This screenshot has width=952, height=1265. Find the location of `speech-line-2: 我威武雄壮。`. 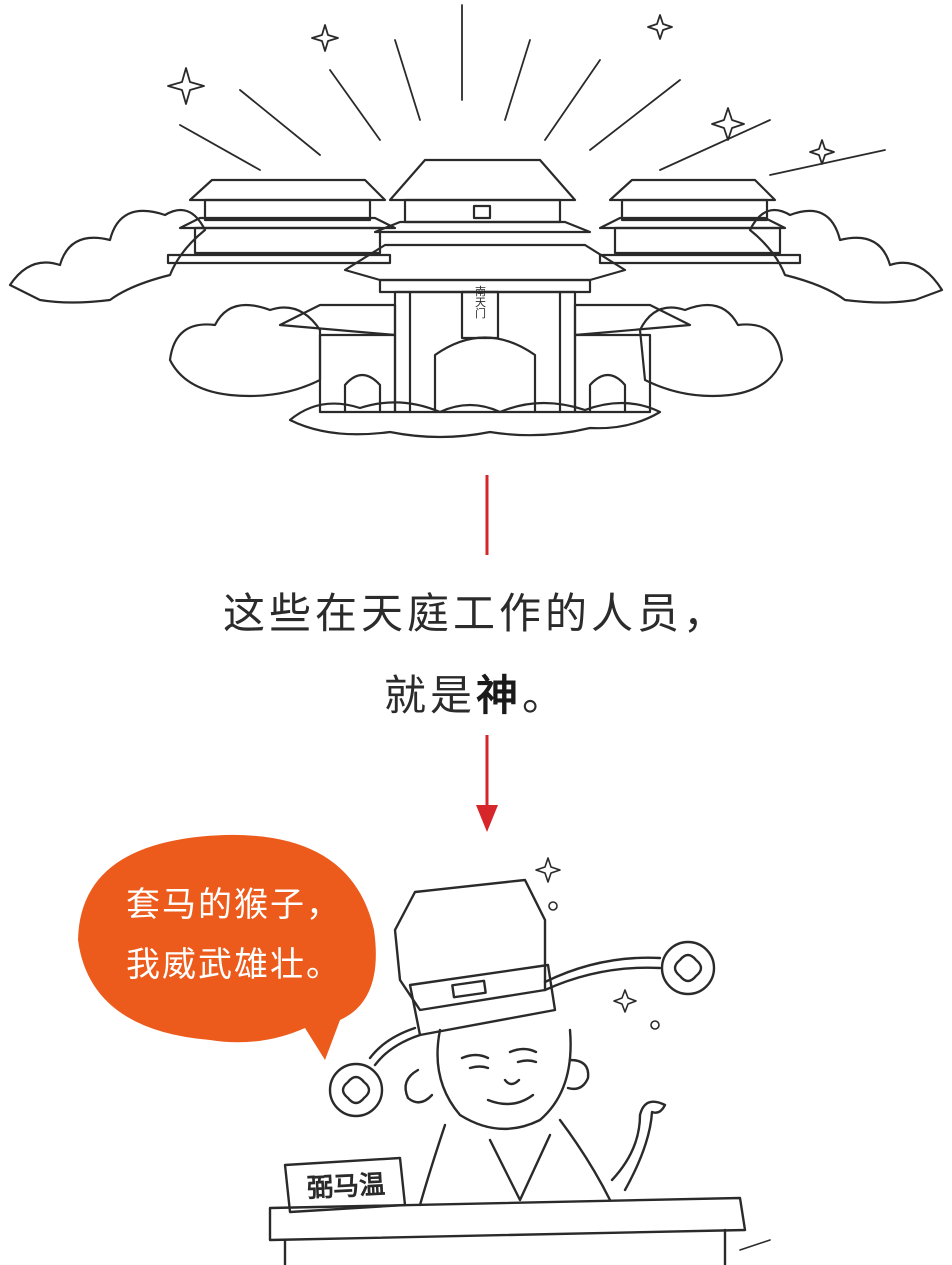

speech-line-2: 我威武雄壮。 is located at coordinates (234, 965).